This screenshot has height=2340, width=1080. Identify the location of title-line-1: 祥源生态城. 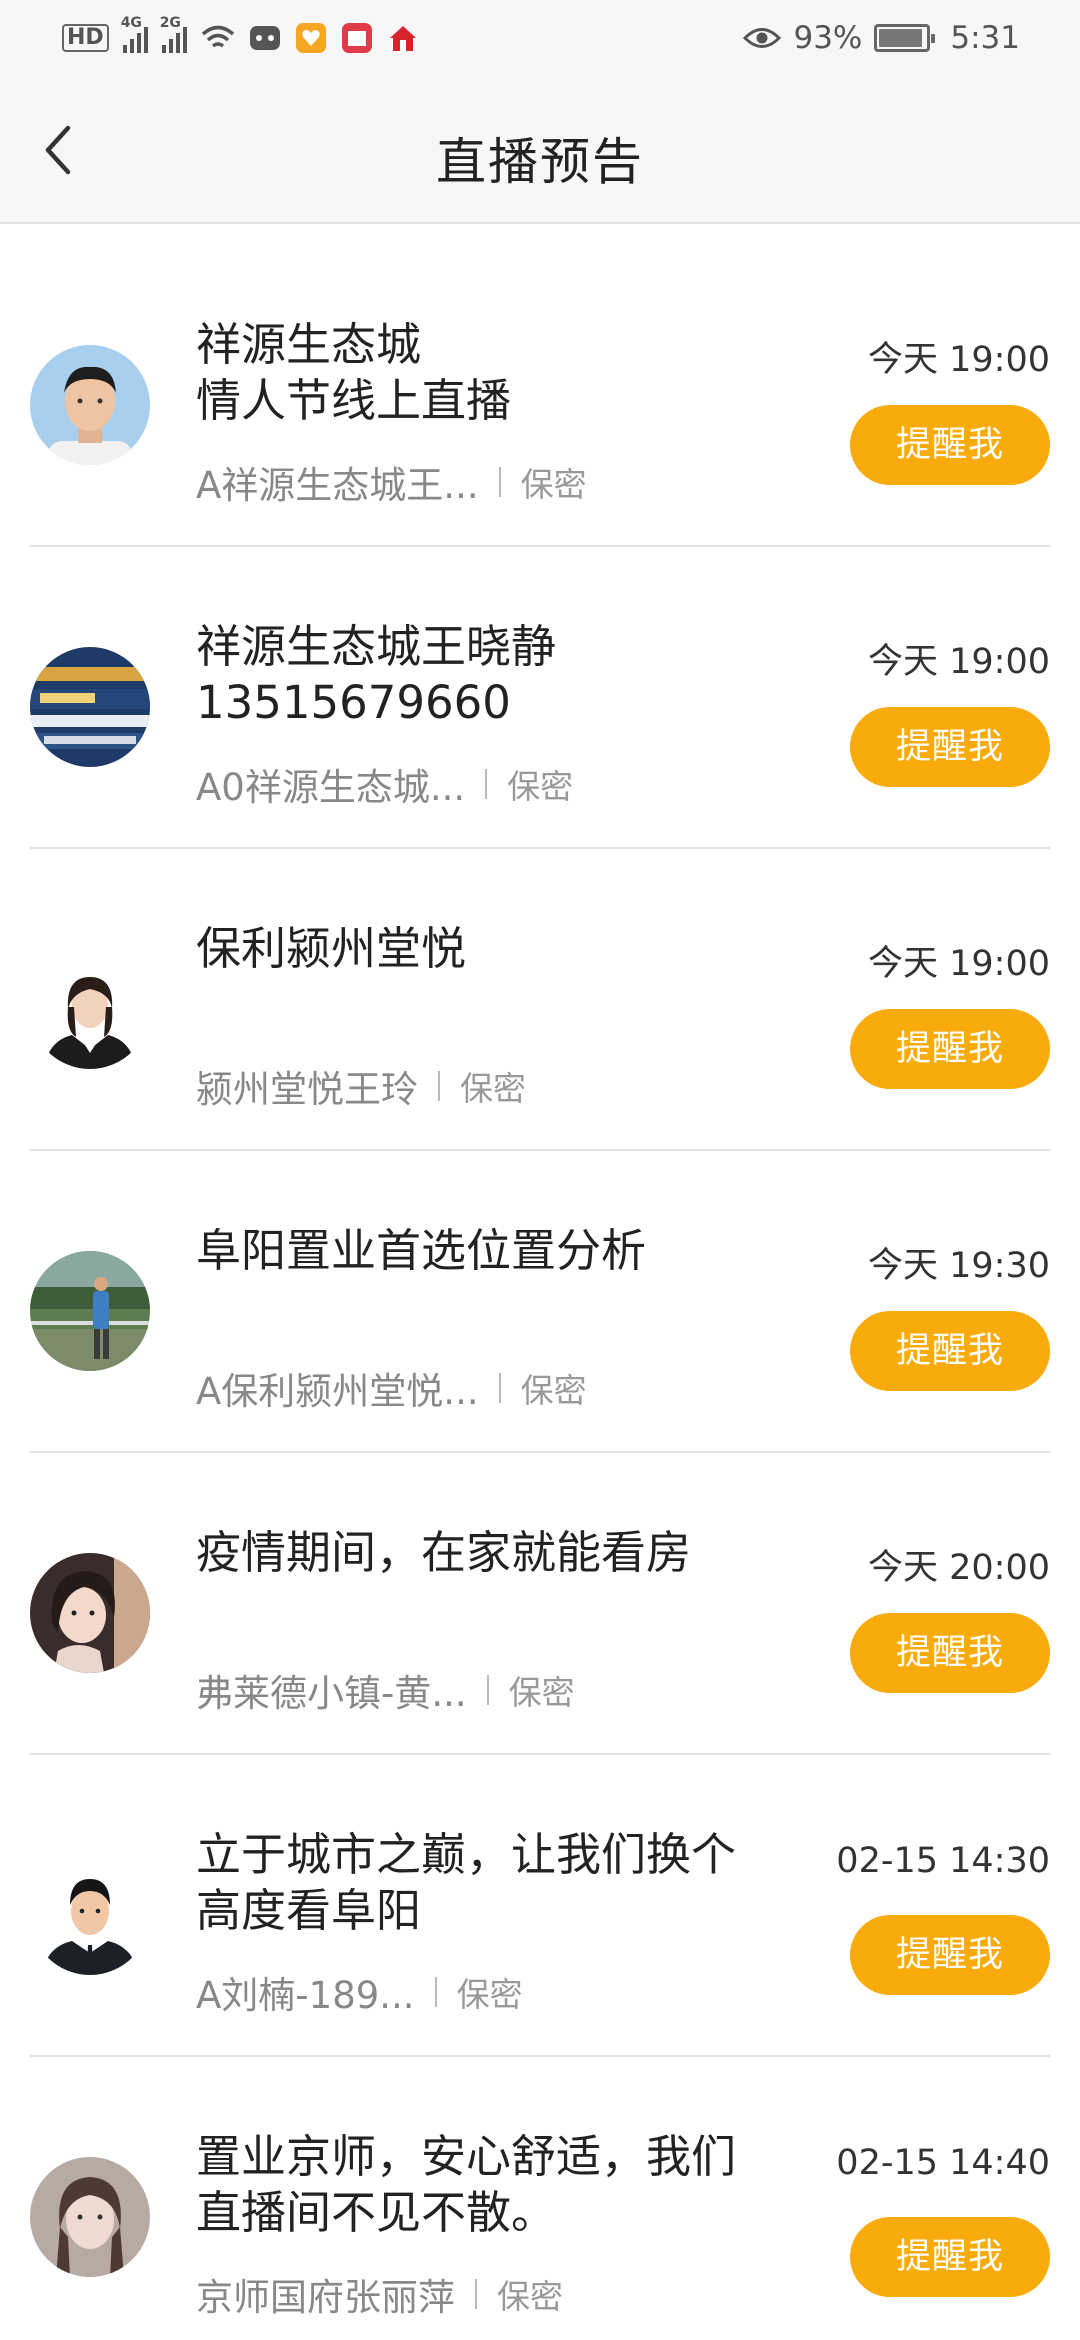
(309, 344).